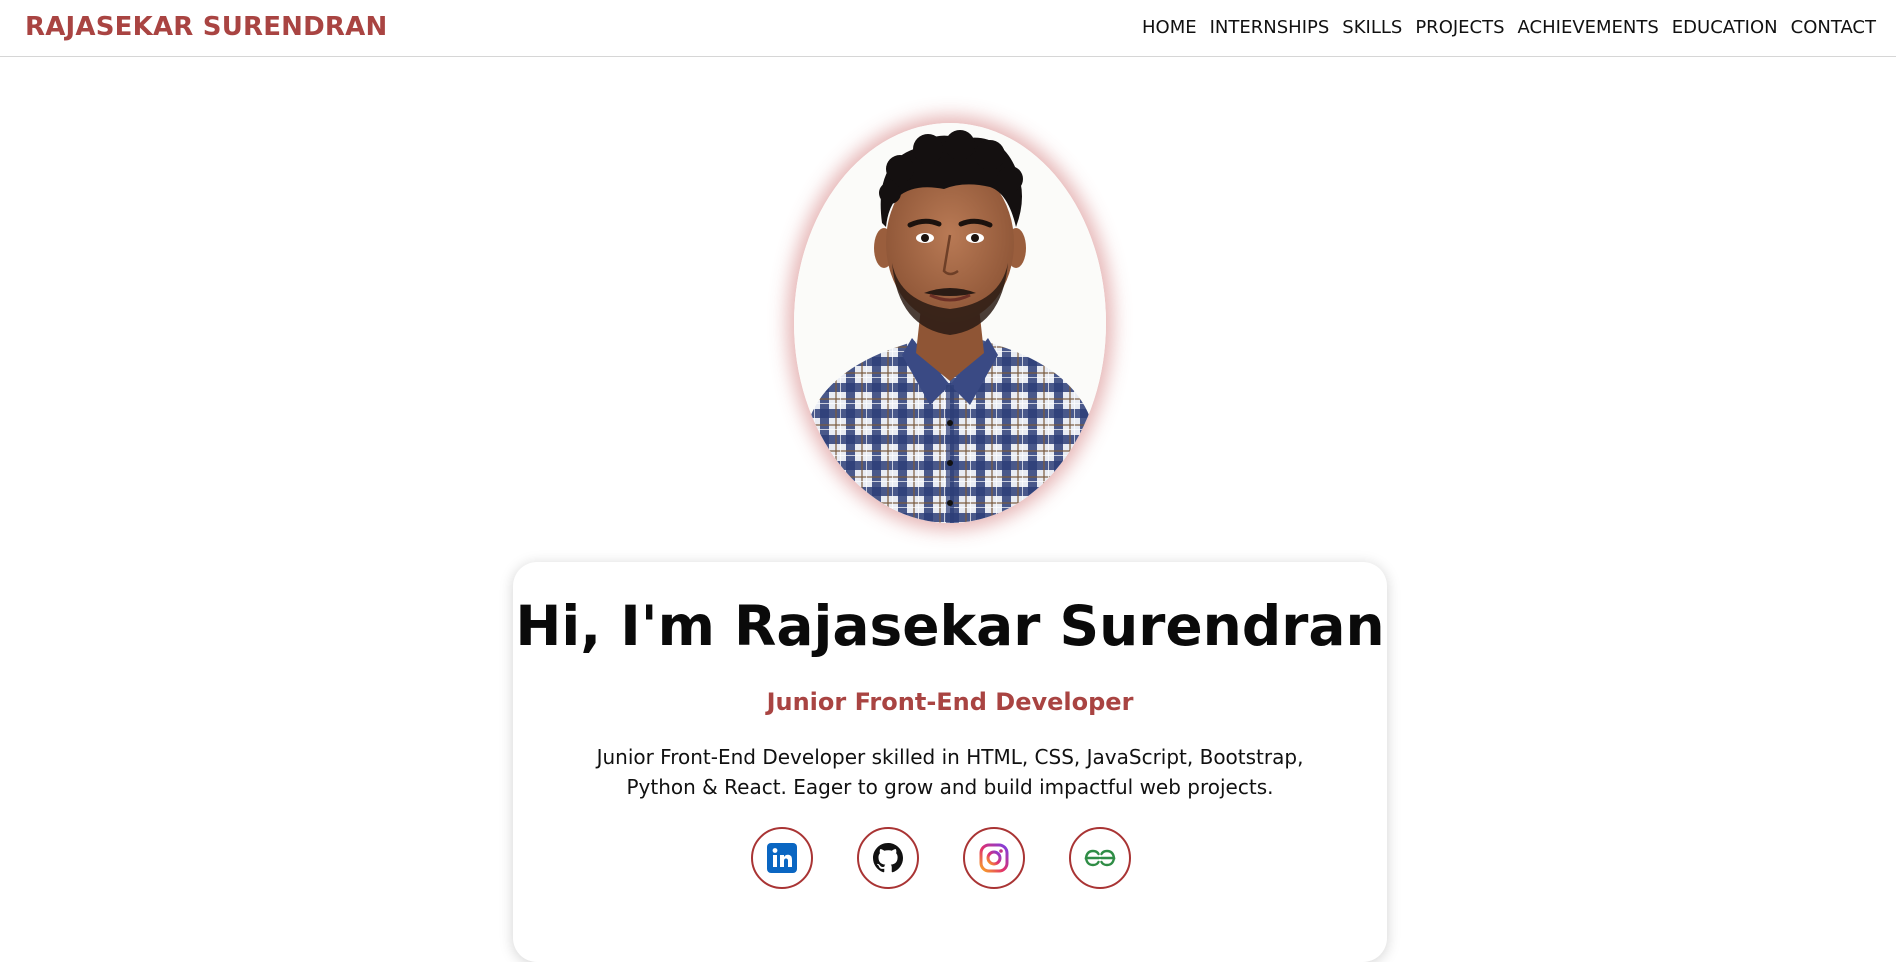  What do you see at coordinates (1833, 27) in the screenshot?
I see `nav-contact: CONTACT` at bounding box center [1833, 27].